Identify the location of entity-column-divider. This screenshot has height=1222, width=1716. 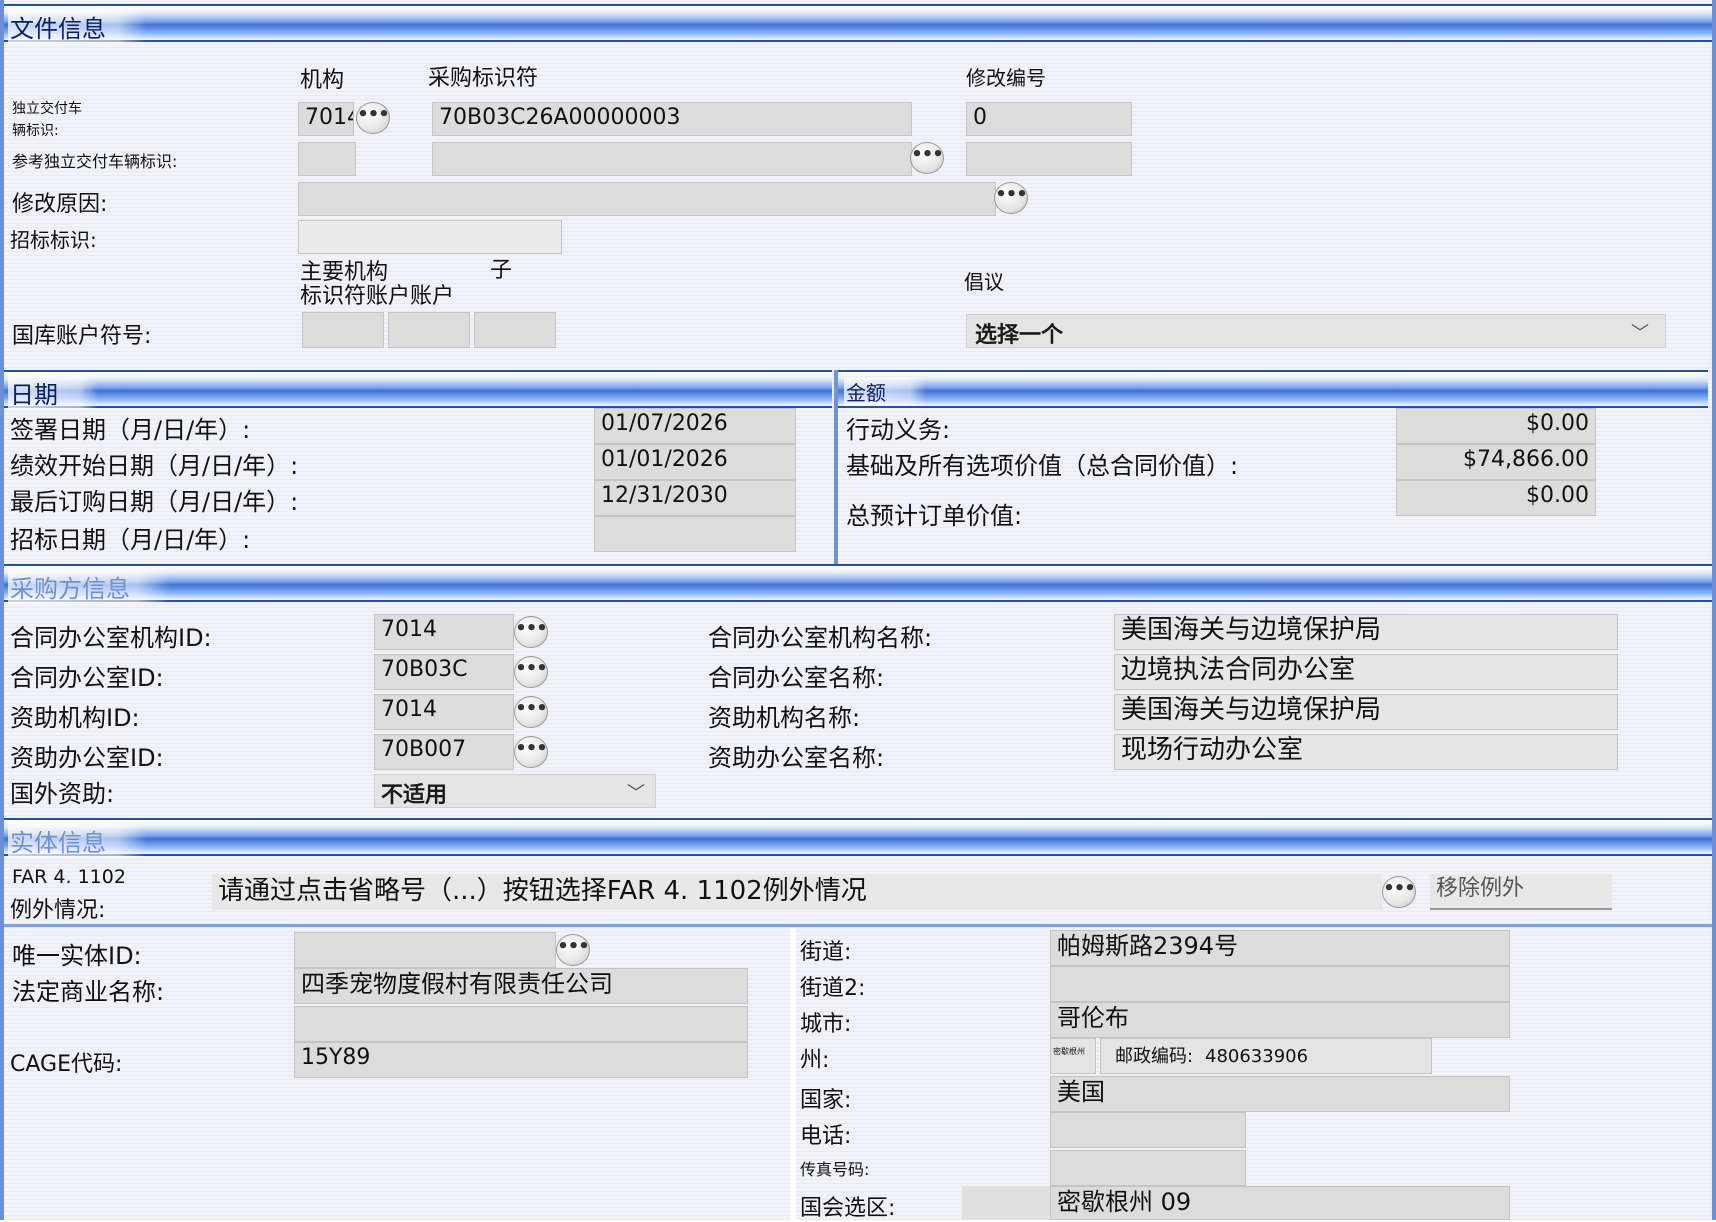
(793, 1074).